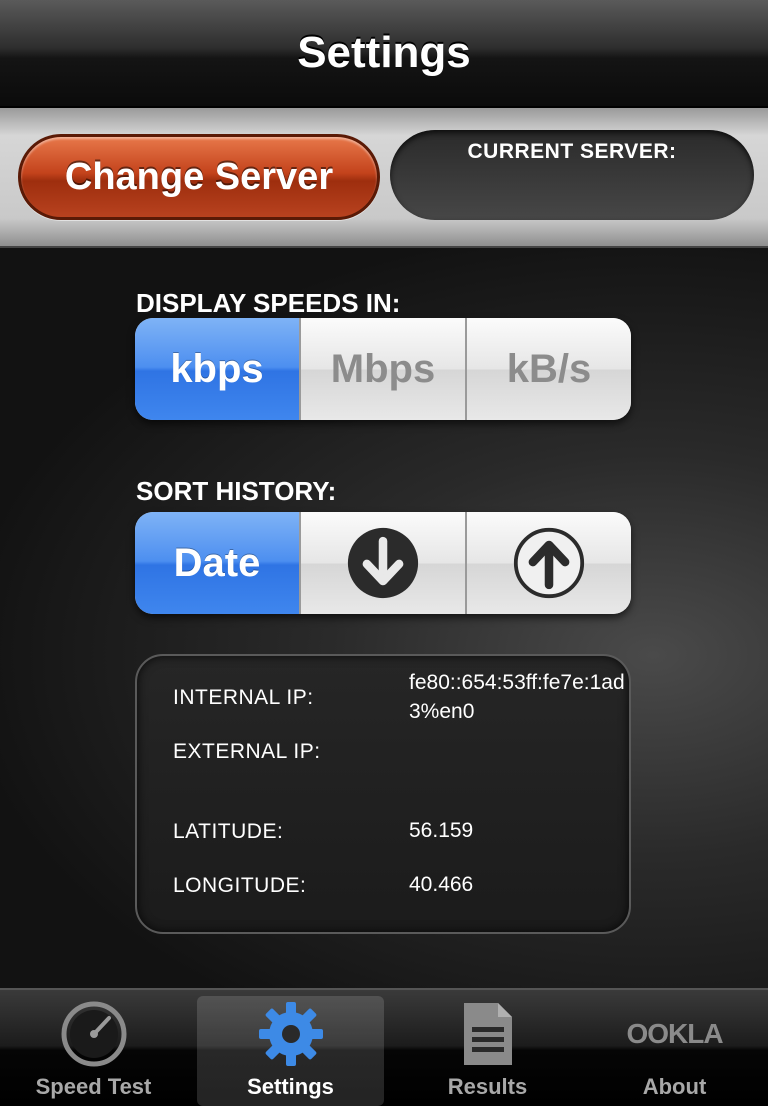  Describe the element at coordinates (572, 151) in the screenshot. I see `current-server-label: CURRENT SERVER:` at that location.